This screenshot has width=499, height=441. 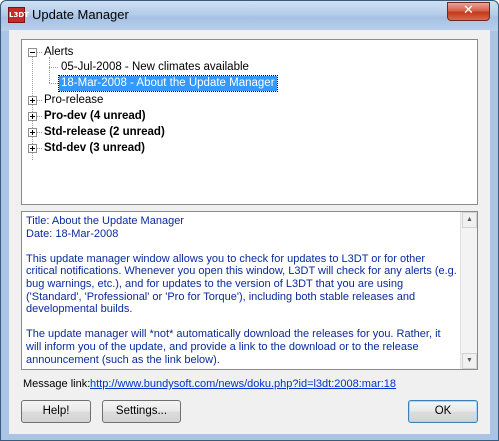 I want to click on tree-item-alert-2-selected: 18-Mar-2008 - About the Update Manager, so click(x=168, y=83).